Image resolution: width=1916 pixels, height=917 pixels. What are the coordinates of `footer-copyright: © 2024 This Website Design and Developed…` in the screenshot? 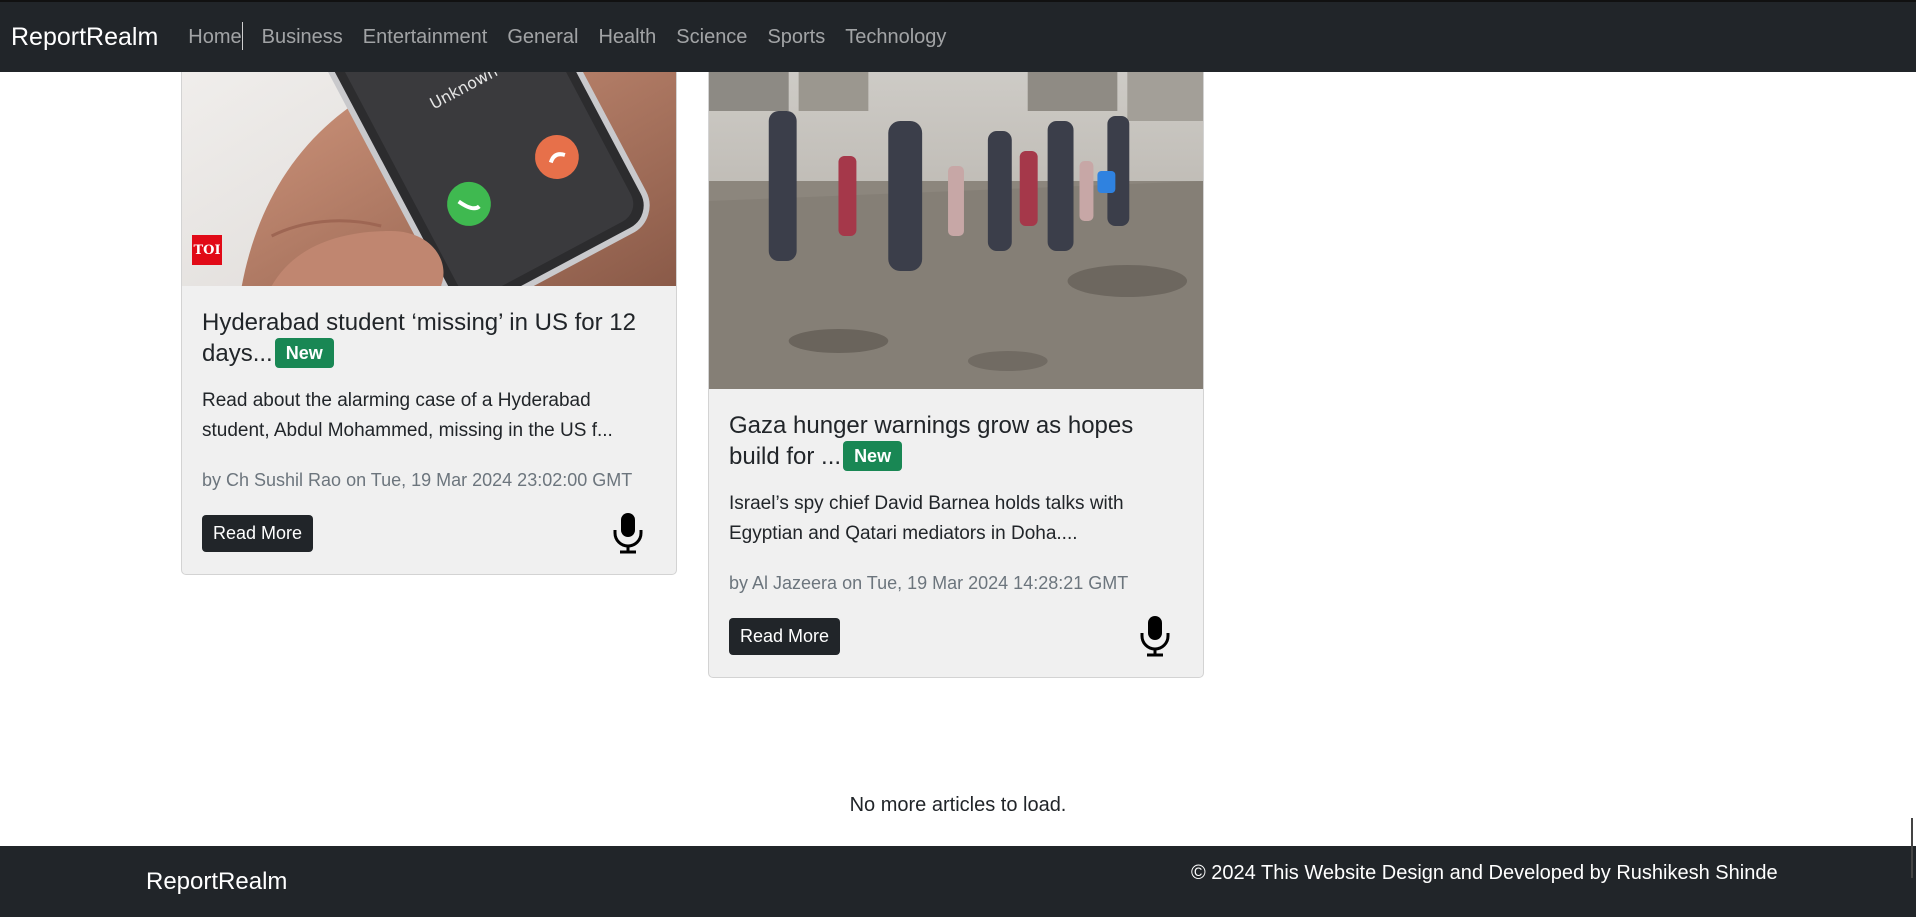 It's located at (1484, 873).